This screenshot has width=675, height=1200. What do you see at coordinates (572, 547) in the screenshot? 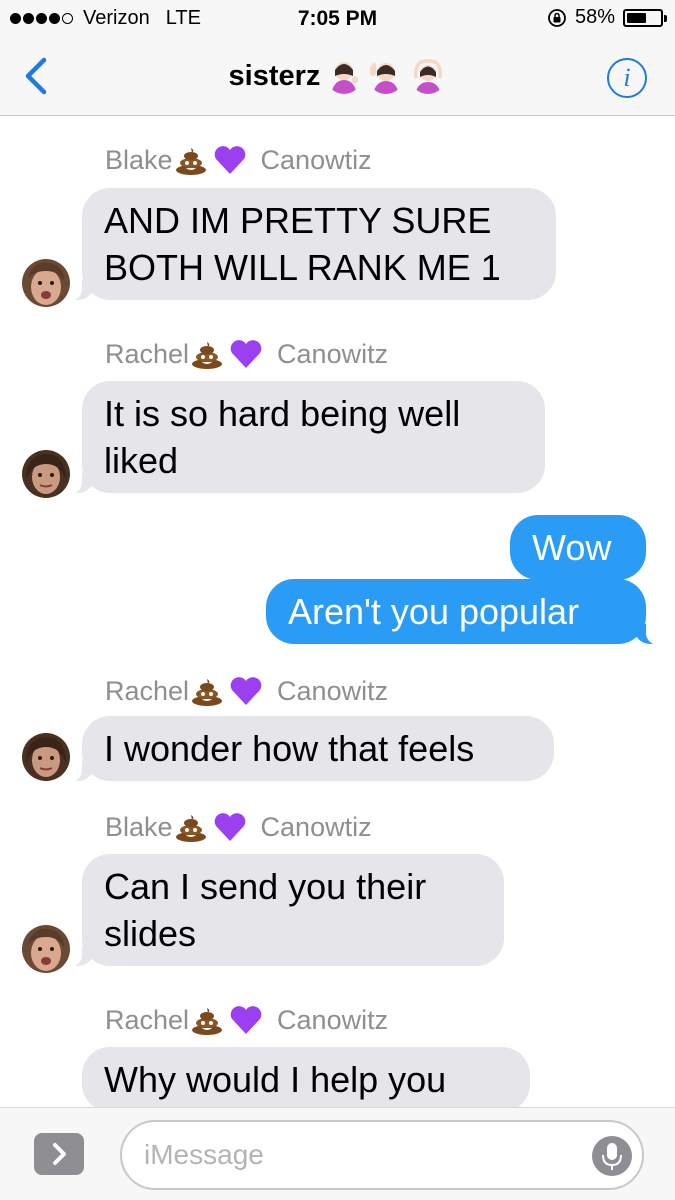
I see `message-text: Wow` at bounding box center [572, 547].